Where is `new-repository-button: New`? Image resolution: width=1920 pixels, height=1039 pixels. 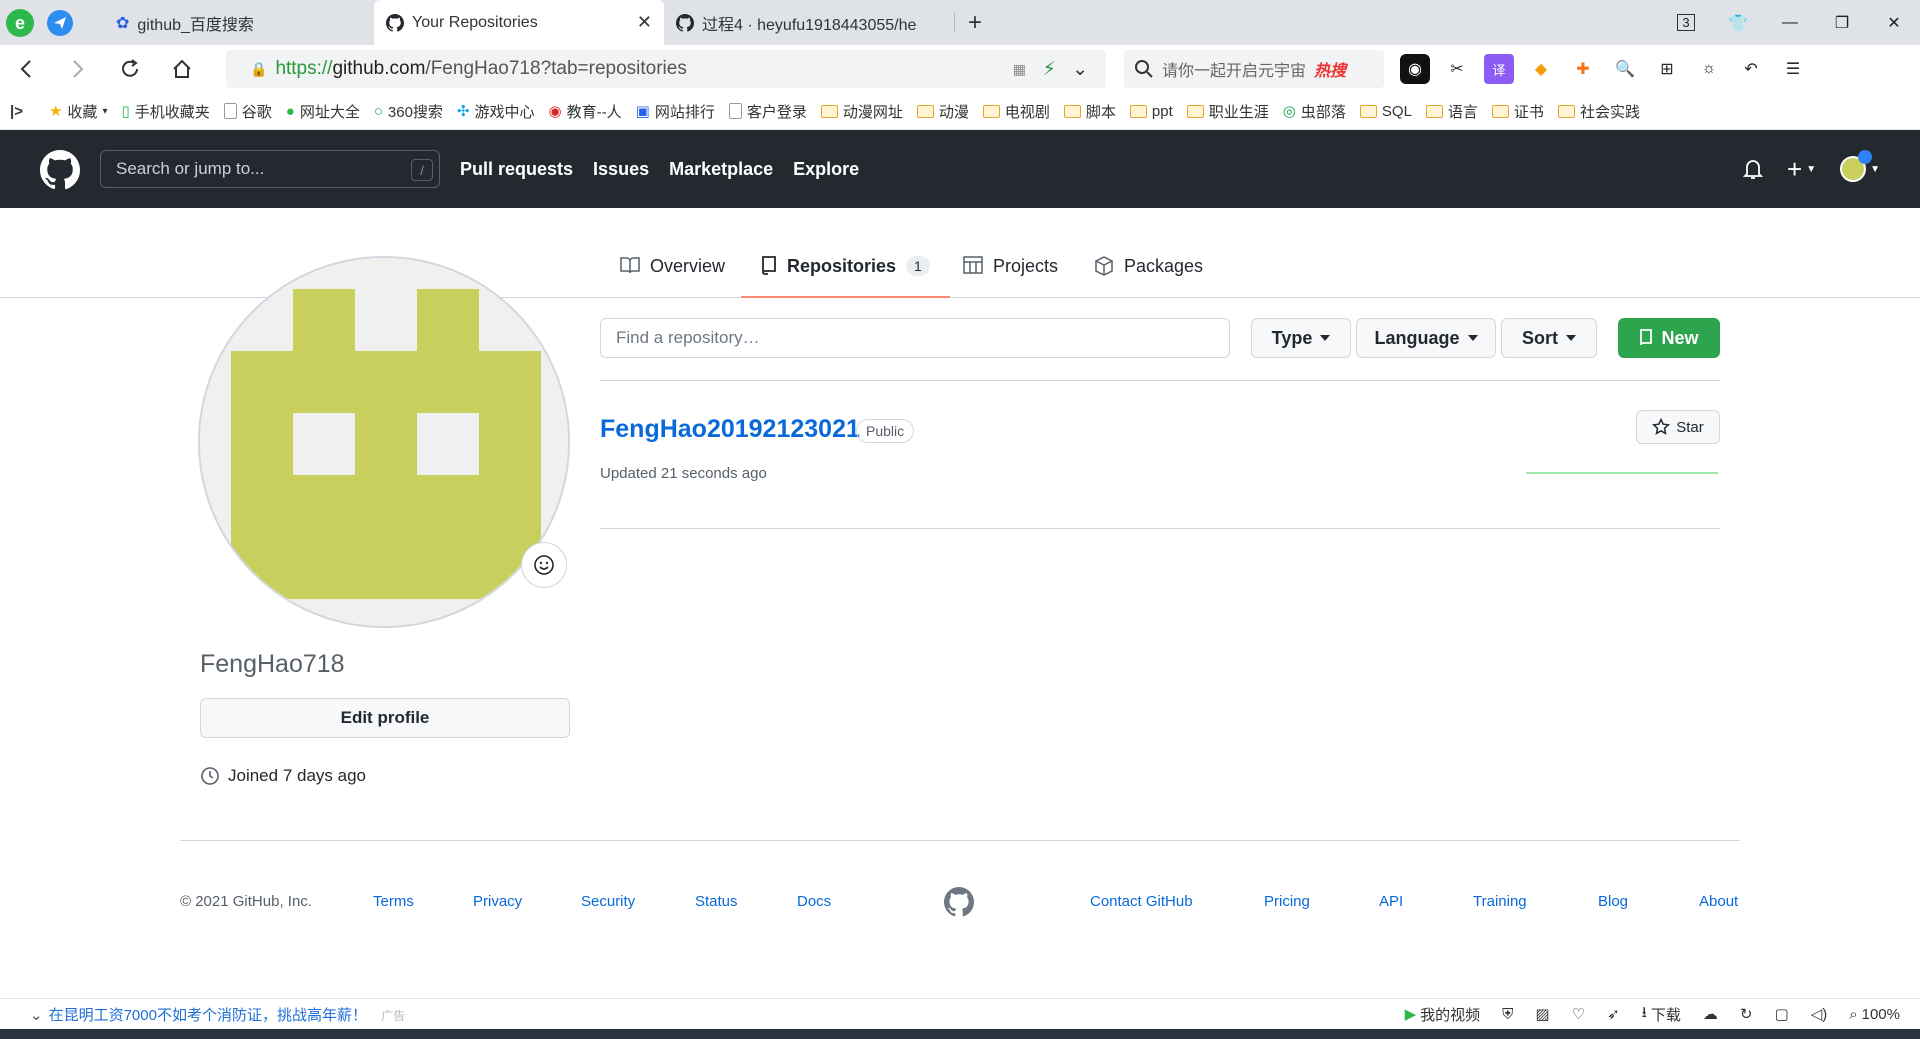
new-repository-button: New is located at coordinates (1669, 338).